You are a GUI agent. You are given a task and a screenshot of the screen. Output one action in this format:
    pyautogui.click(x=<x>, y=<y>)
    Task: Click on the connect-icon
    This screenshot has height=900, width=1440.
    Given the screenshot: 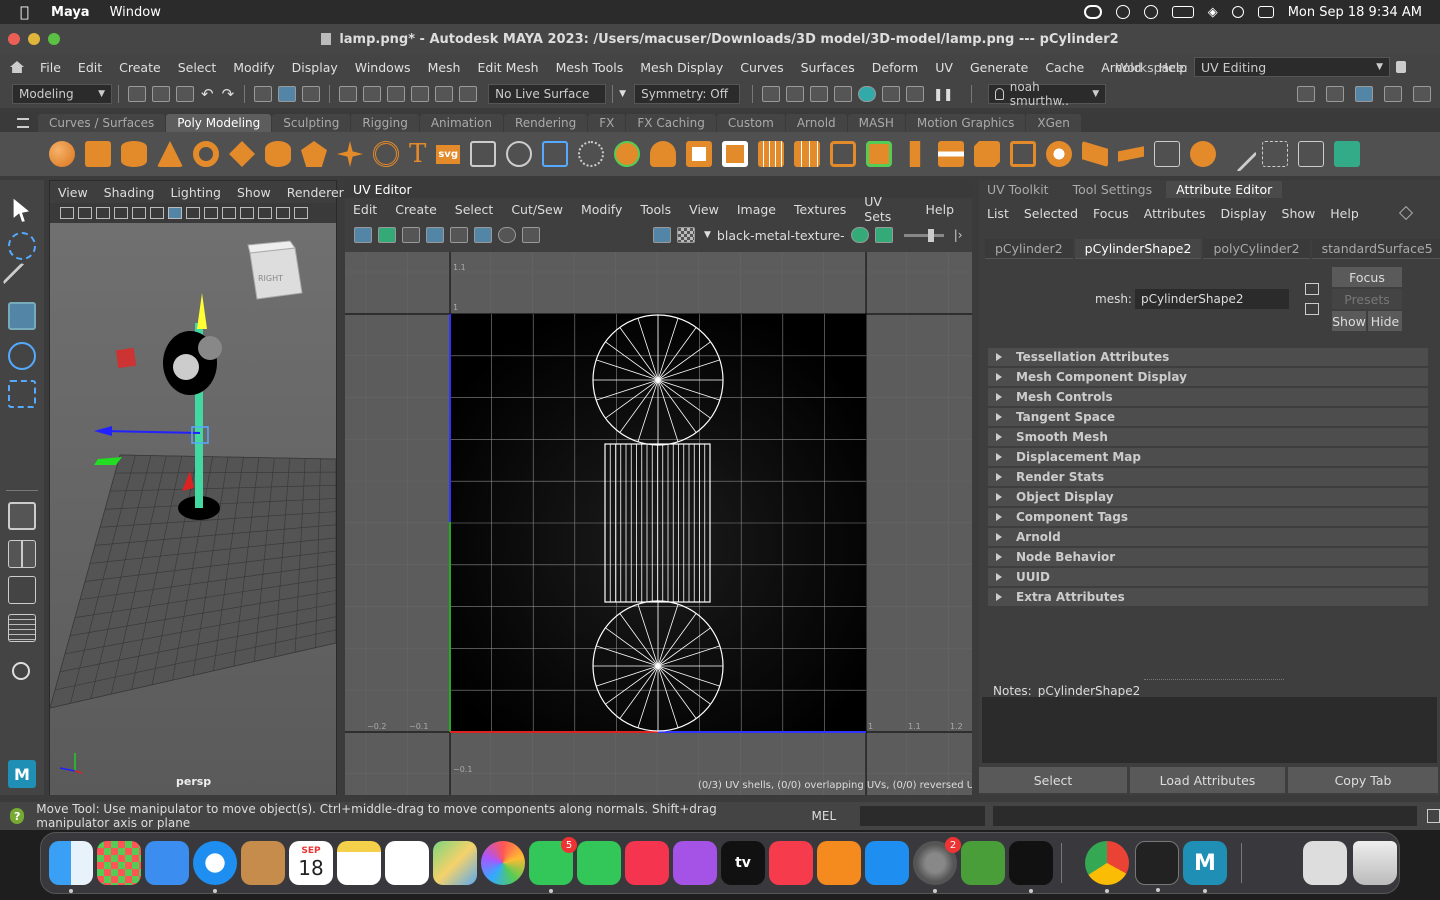 What is the action you would take?
    pyautogui.click(x=1166, y=154)
    